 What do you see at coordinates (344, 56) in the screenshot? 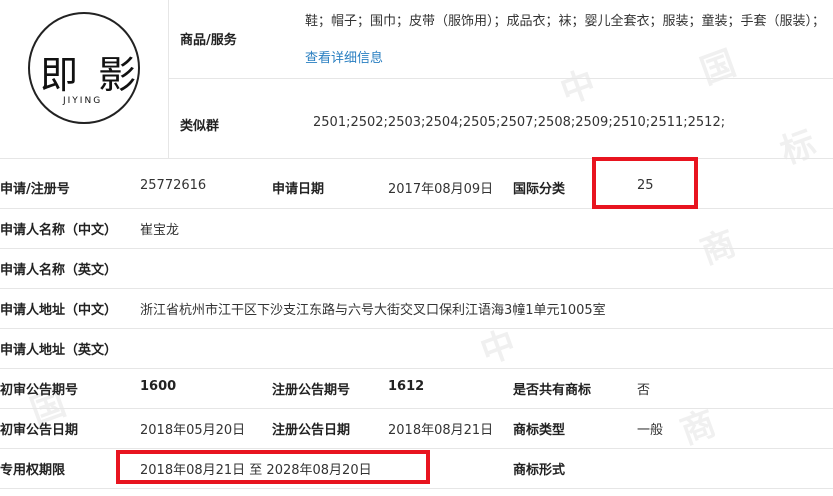
I see `view-details-link: 查看详细信息` at bounding box center [344, 56].